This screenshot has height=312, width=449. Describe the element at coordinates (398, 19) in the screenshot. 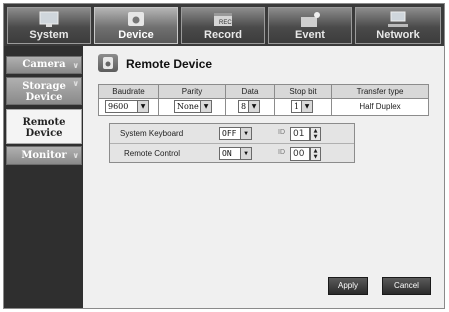

I see `network-icon` at that location.